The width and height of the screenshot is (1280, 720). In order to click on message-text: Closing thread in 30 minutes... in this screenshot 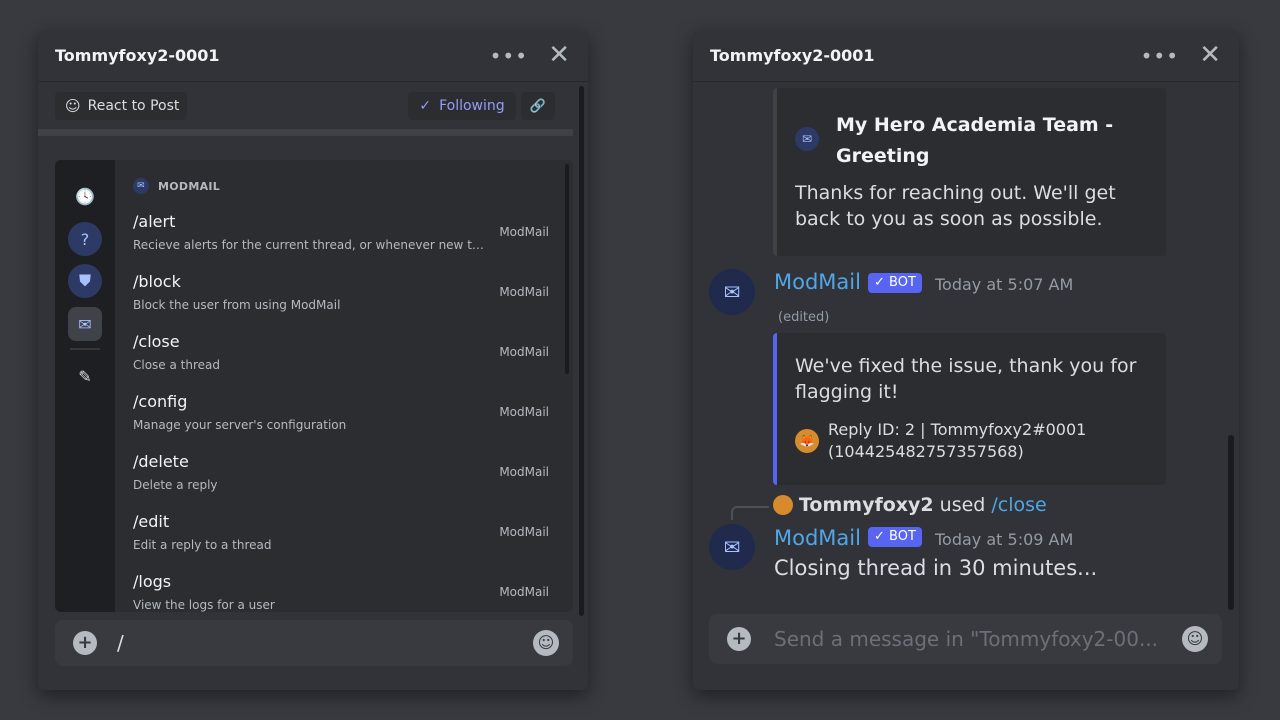, I will do `click(936, 568)`.